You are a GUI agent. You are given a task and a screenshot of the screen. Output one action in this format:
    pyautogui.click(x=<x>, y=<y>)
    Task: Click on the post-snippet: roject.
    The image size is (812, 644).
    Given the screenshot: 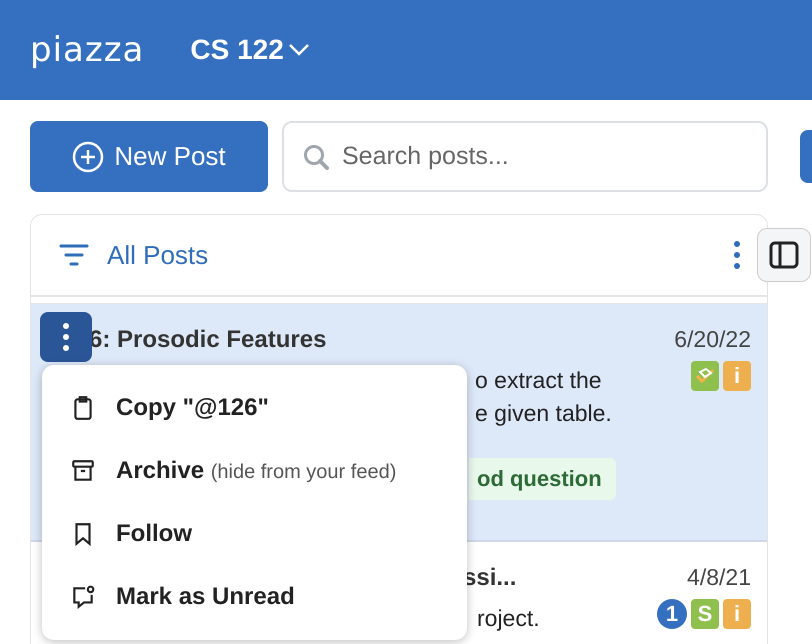 What is the action you would take?
    pyautogui.click(x=509, y=618)
    